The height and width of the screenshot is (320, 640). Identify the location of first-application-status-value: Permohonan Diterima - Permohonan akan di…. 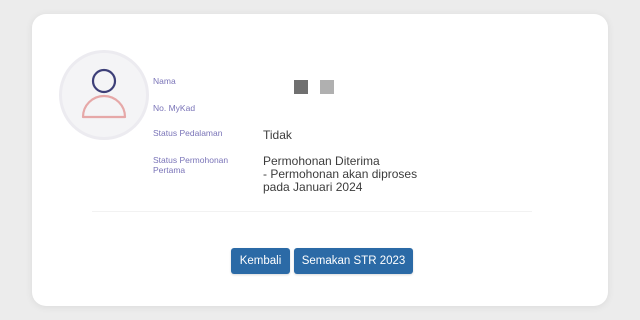
(353, 174).